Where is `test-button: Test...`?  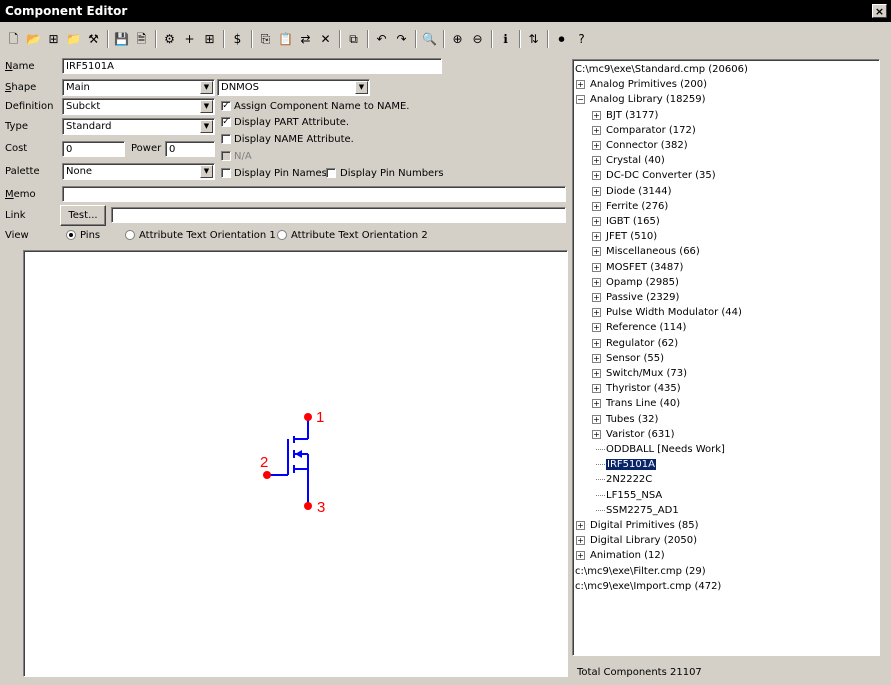
test-button: Test... is located at coordinates (83, 215).